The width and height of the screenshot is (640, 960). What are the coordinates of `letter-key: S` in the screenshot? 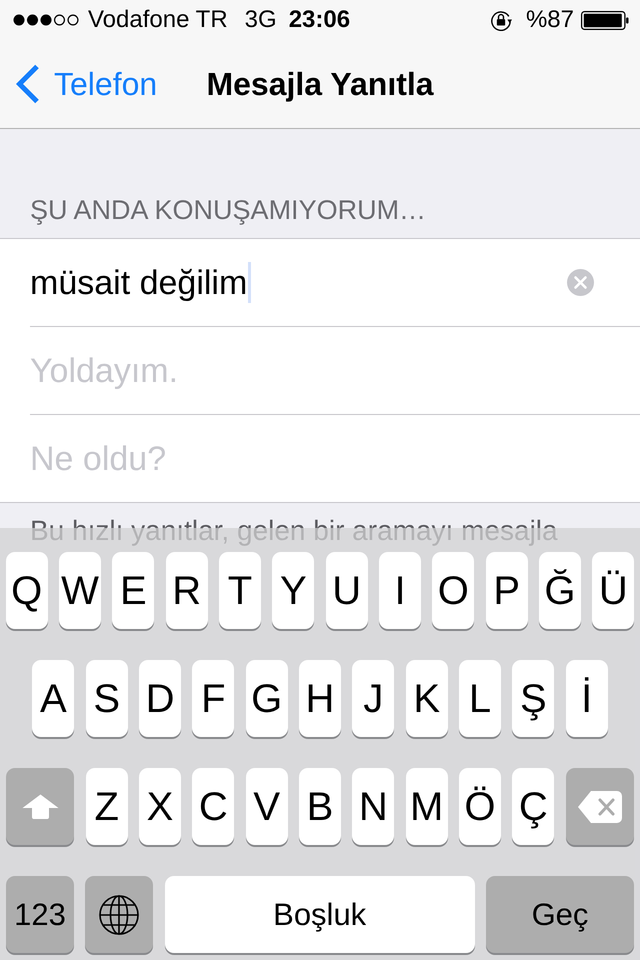 It's located at (107, 698).